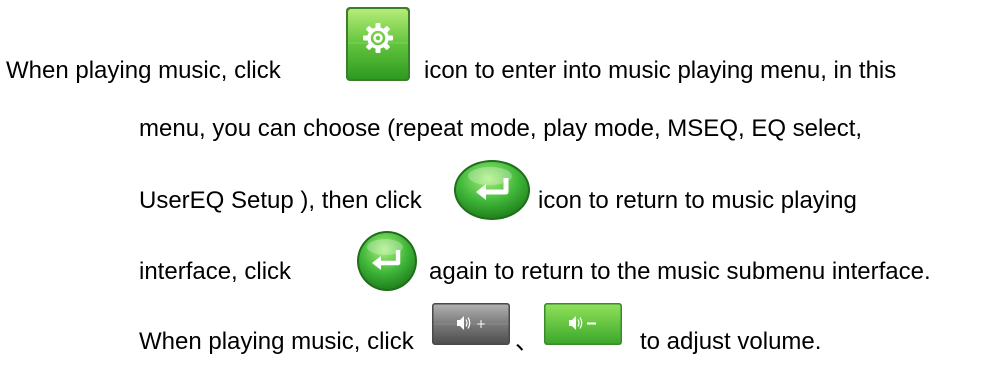  Describe the element at coordinates (731, 341) in the screenshot. I see `instruction-line-5-end: to adjust volume.` at that location.